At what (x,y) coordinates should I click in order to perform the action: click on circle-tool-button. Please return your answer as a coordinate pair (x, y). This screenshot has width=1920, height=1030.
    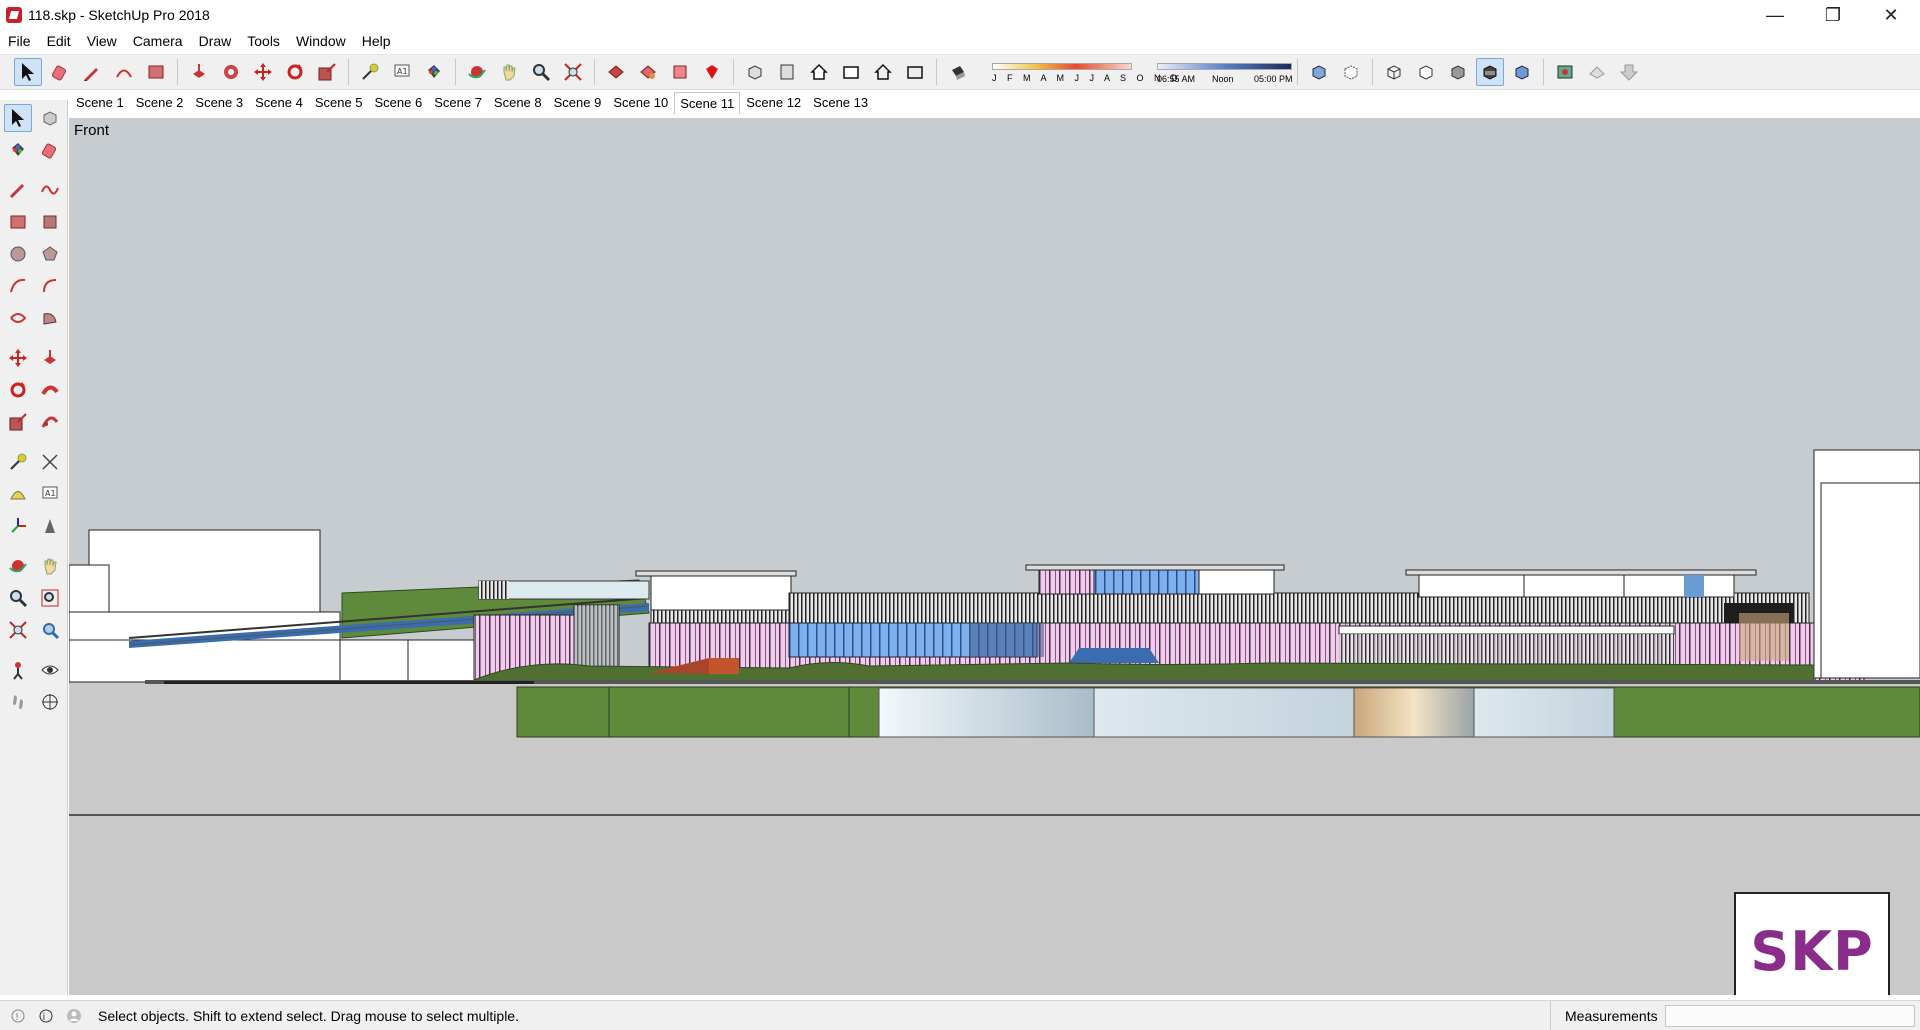
    Looking at the image, I should click on (18, 254).